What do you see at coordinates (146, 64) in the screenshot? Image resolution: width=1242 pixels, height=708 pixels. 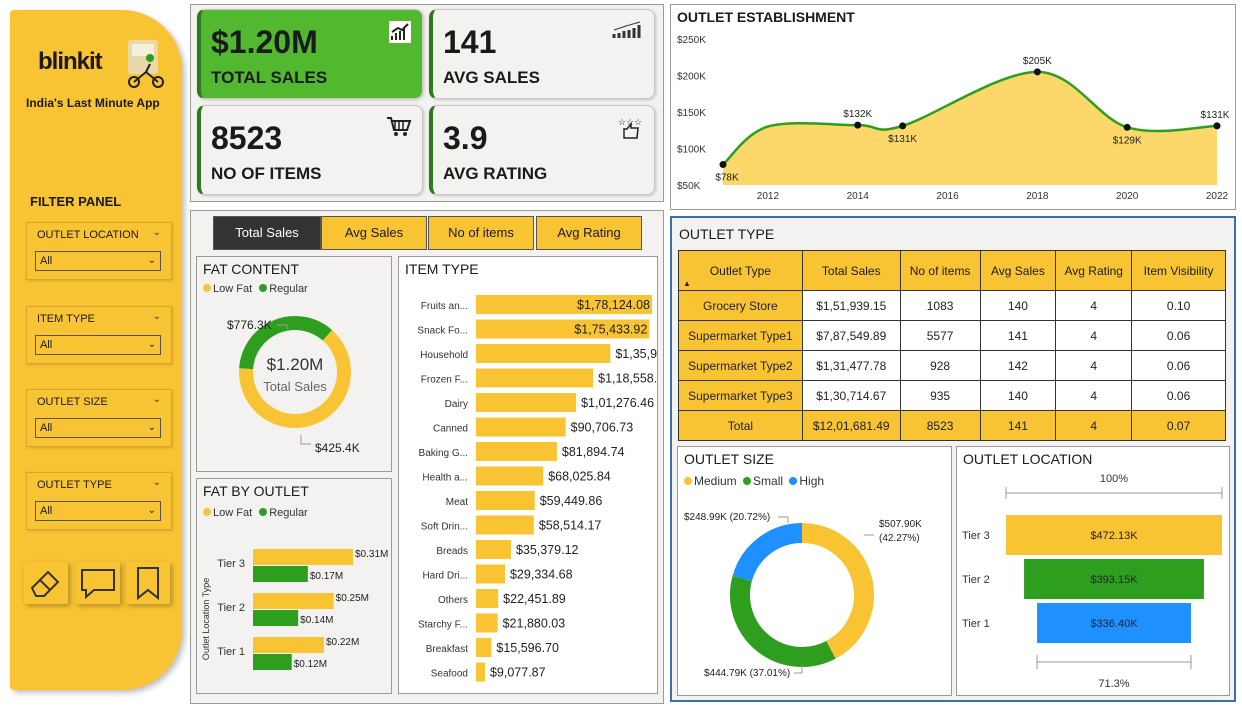 I see `delivery-scooter-icon` at bounding box center [146, 64].